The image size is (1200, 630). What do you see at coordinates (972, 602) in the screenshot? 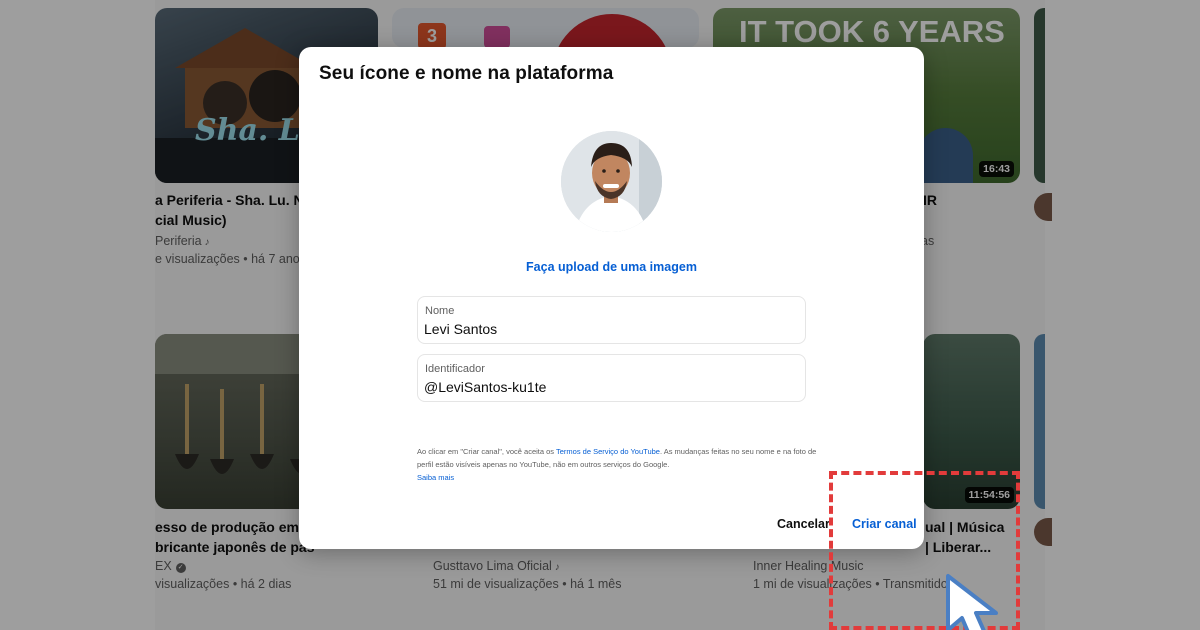
I see `mouse-cursor-icon` at bounding box center [972, 602].